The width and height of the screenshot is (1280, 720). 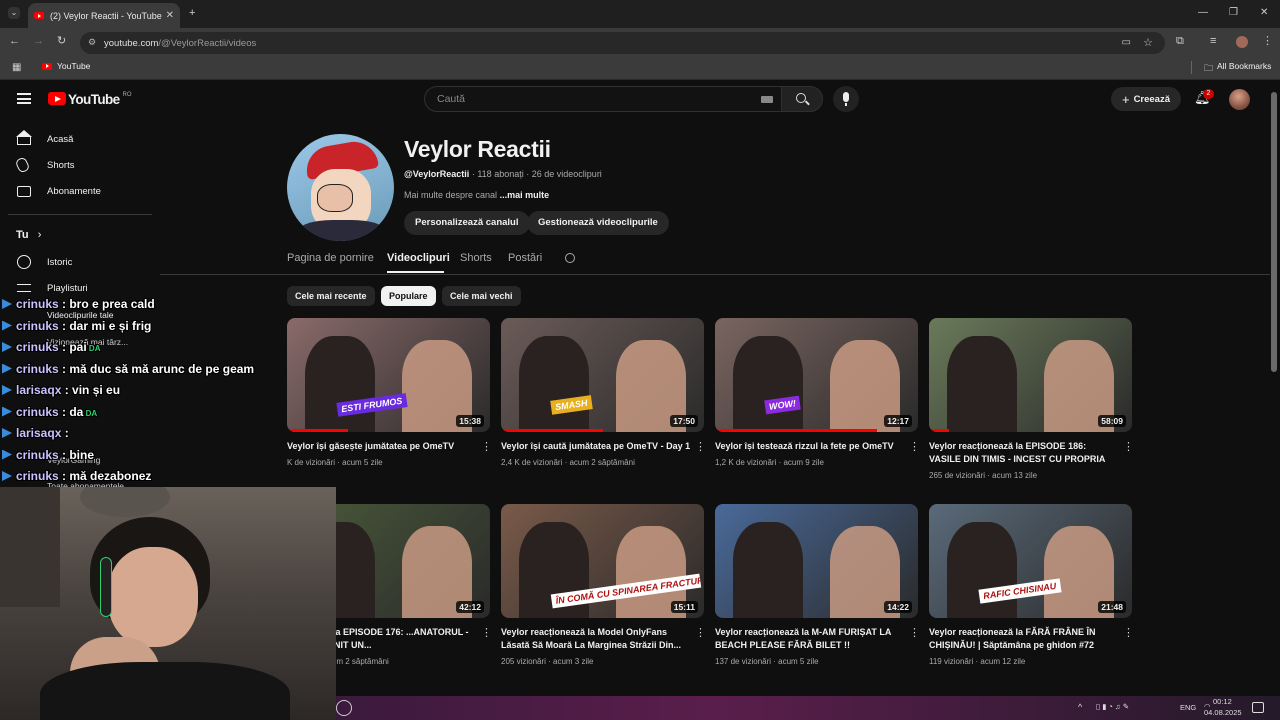 I want to click on microphone-icon, so click(x=846, y=97).